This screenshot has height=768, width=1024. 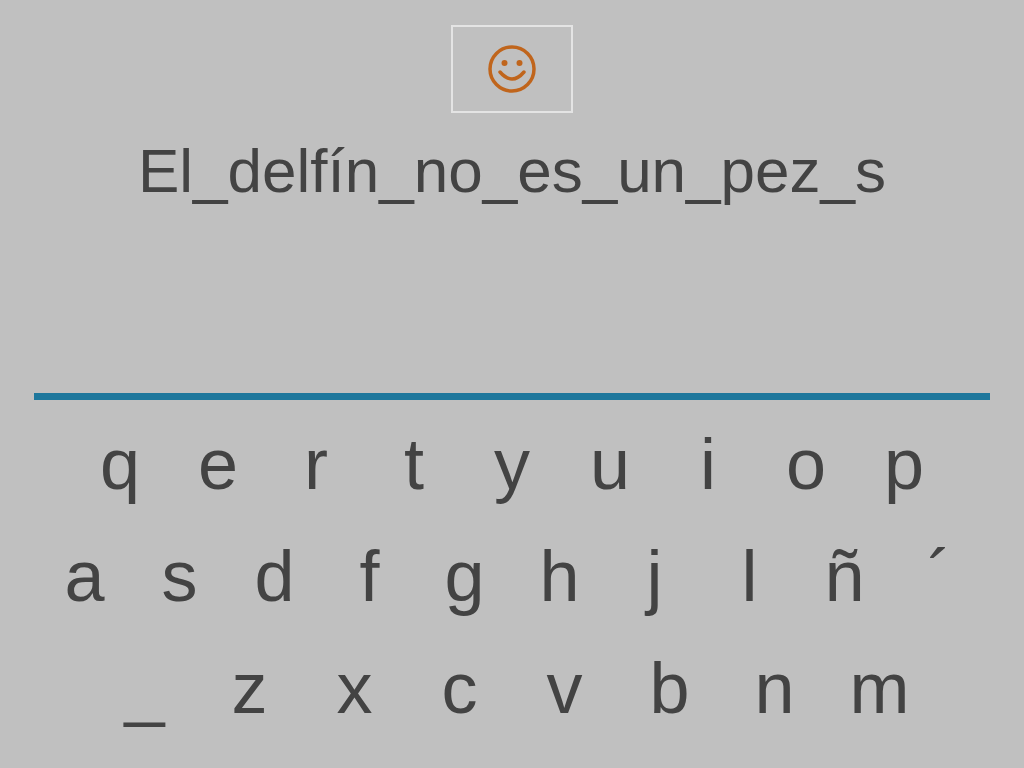 What do you see at coordinates (708, 464) in the screenshot?
I see `letter-key: i` at bounding box center [708, 464].